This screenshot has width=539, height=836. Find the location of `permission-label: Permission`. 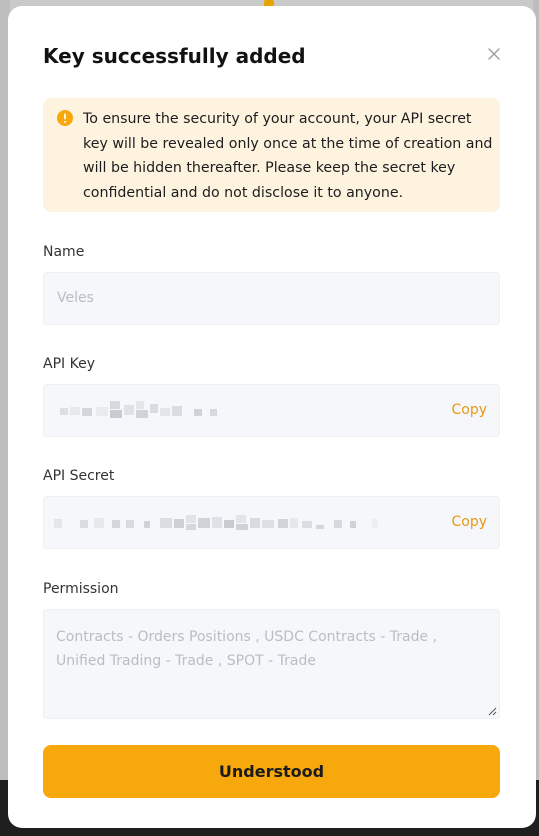

permission-label: Permission is located at coordinates (81, 589).